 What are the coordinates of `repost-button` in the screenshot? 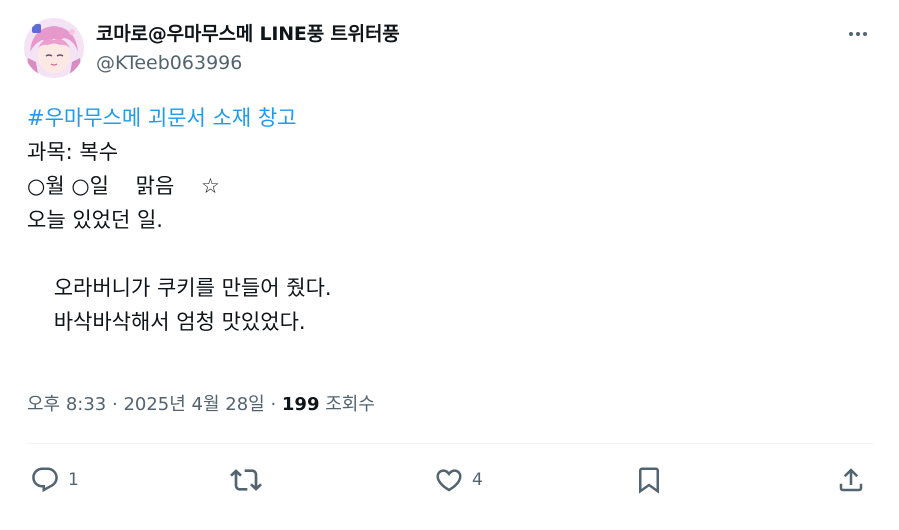 It's located at (250, 480).